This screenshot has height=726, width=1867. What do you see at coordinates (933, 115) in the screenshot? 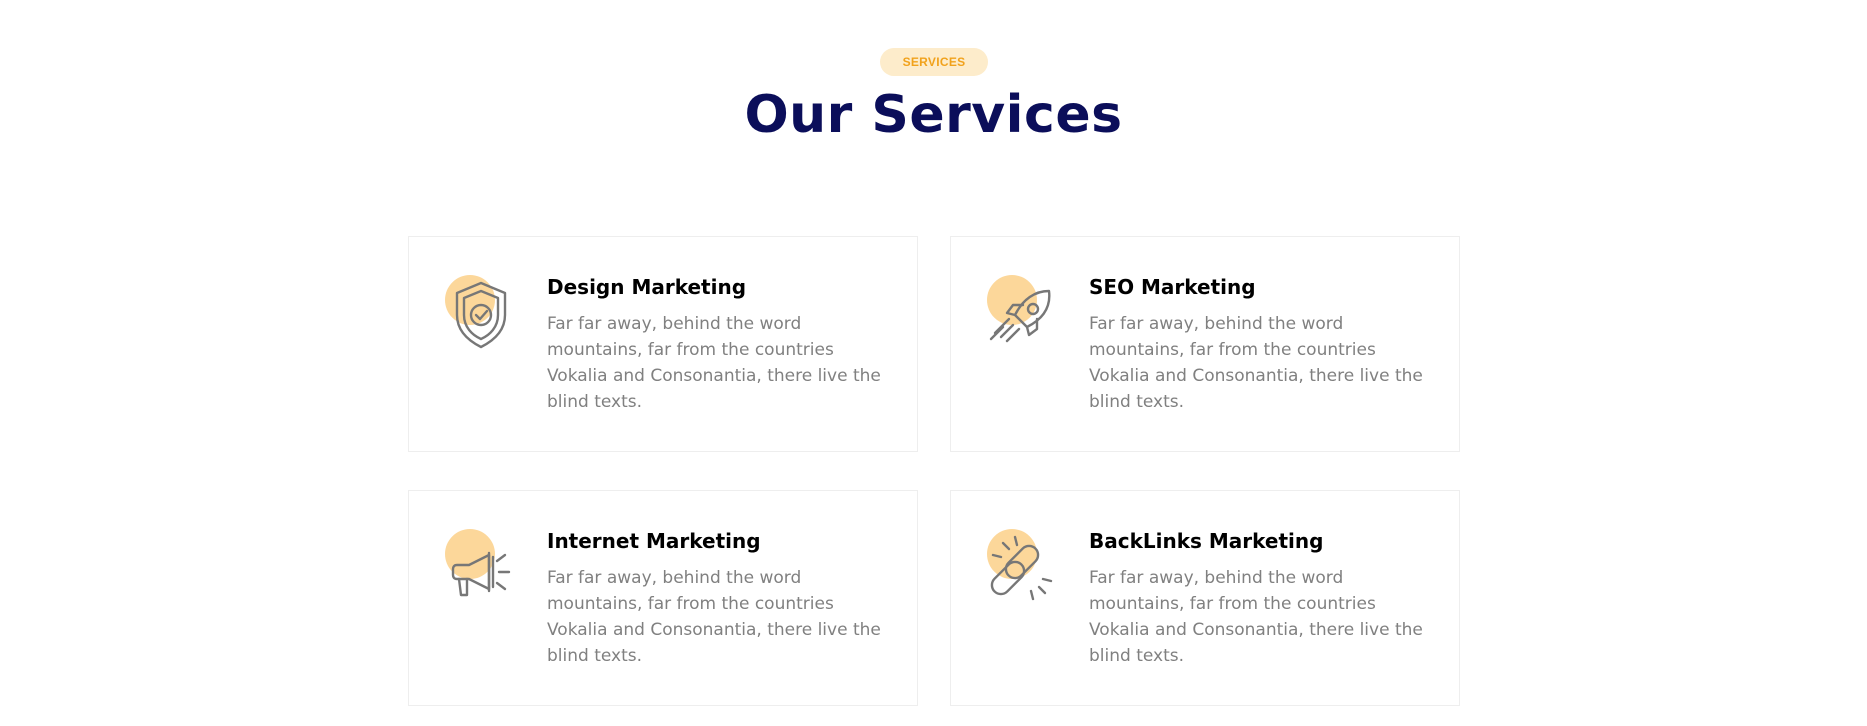
I see `section-title: Our Services` at bounding box center [933, 115].